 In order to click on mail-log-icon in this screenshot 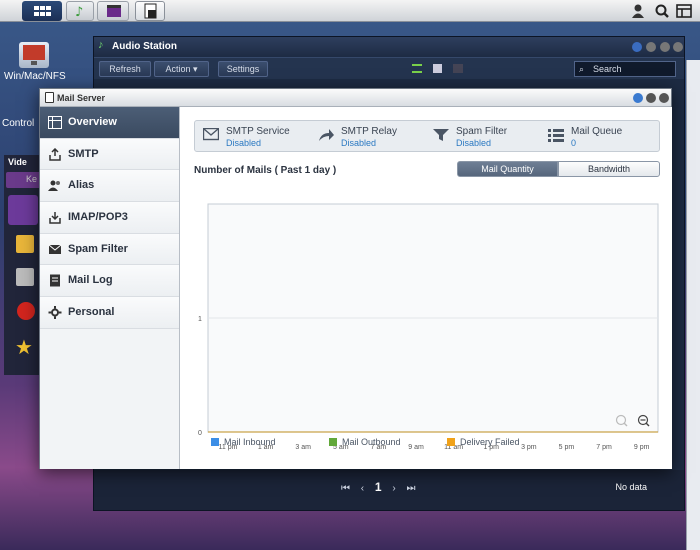, I will do `click(55, 280)`.